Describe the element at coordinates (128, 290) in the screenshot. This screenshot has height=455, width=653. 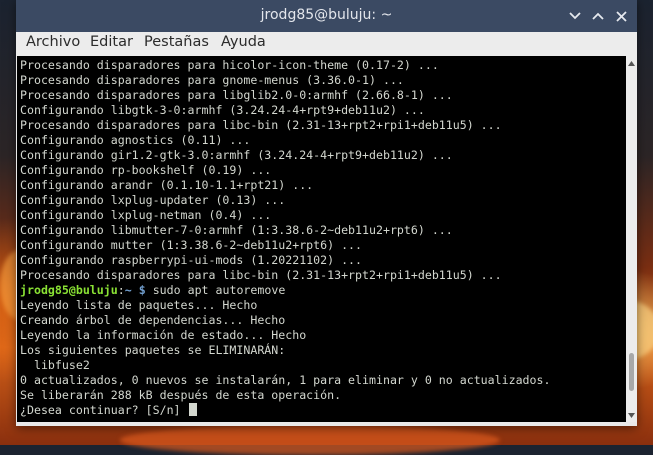
I see `prompt-path: ~` at that location.